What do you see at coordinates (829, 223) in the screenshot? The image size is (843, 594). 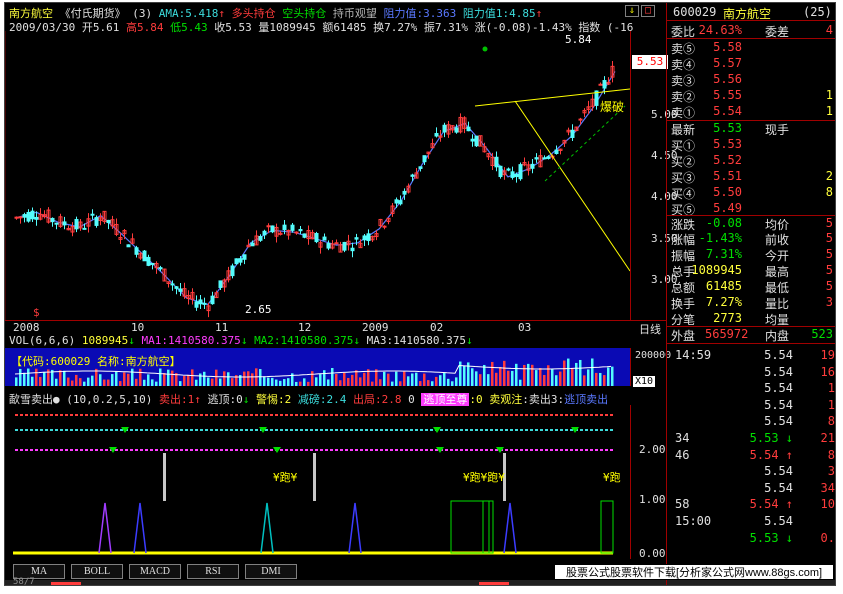 I see `stat-value-2: 5` at bounding box center [829, 223].